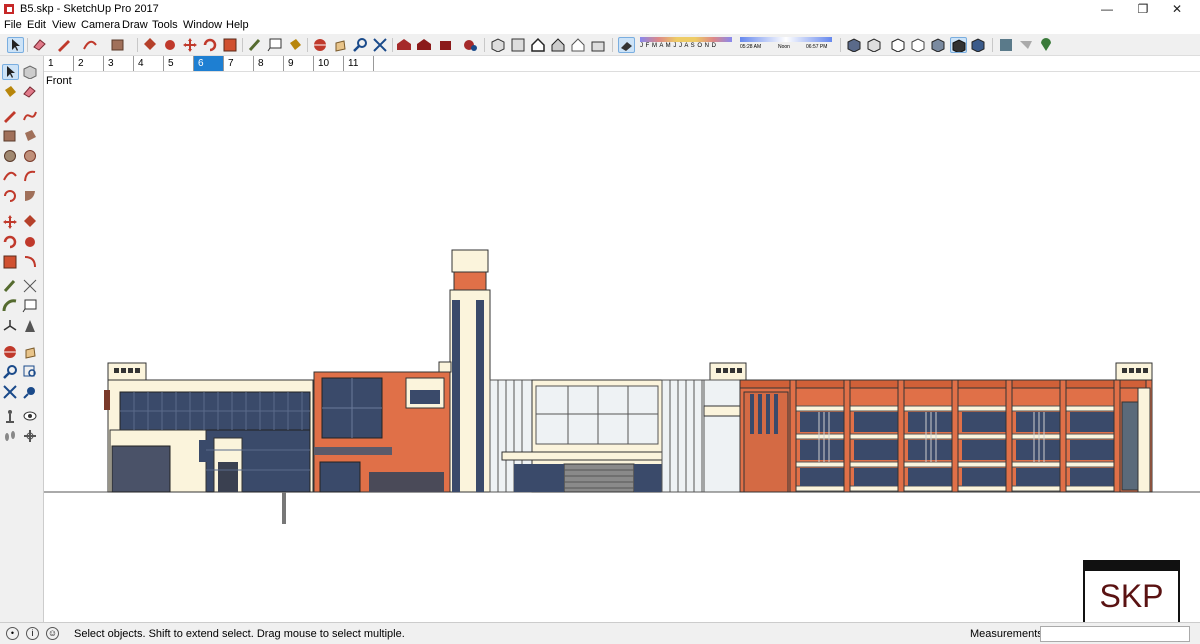  Describe the element at coordinates (30, 92) in the screenshot. I see `eraser-tool` at that location.